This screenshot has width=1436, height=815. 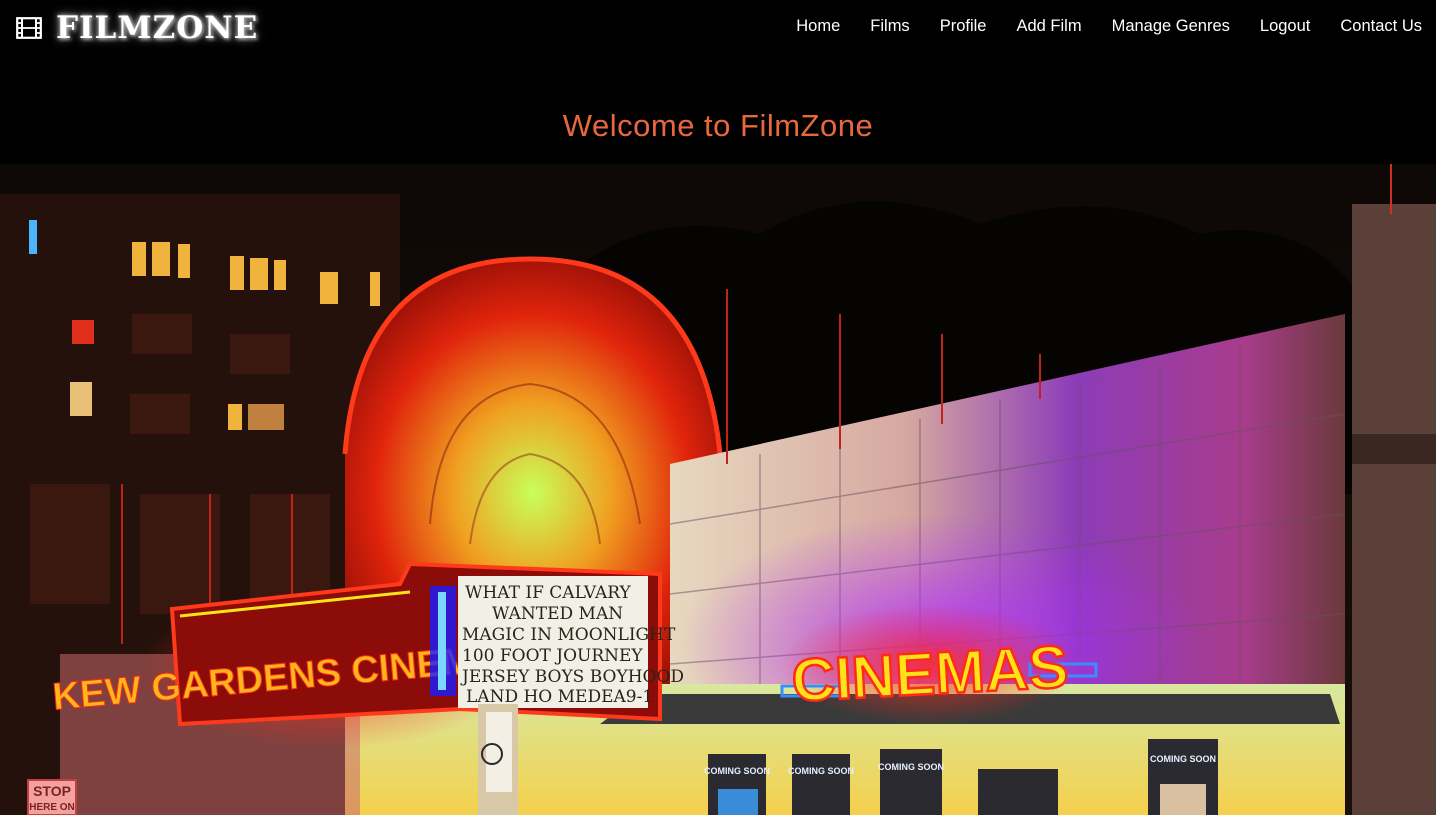 What do you see at coordinates (737, 771) in the screenshot?
I see `poster-coming-soon-1: COMING SOON` at bounding box center [737, 771].